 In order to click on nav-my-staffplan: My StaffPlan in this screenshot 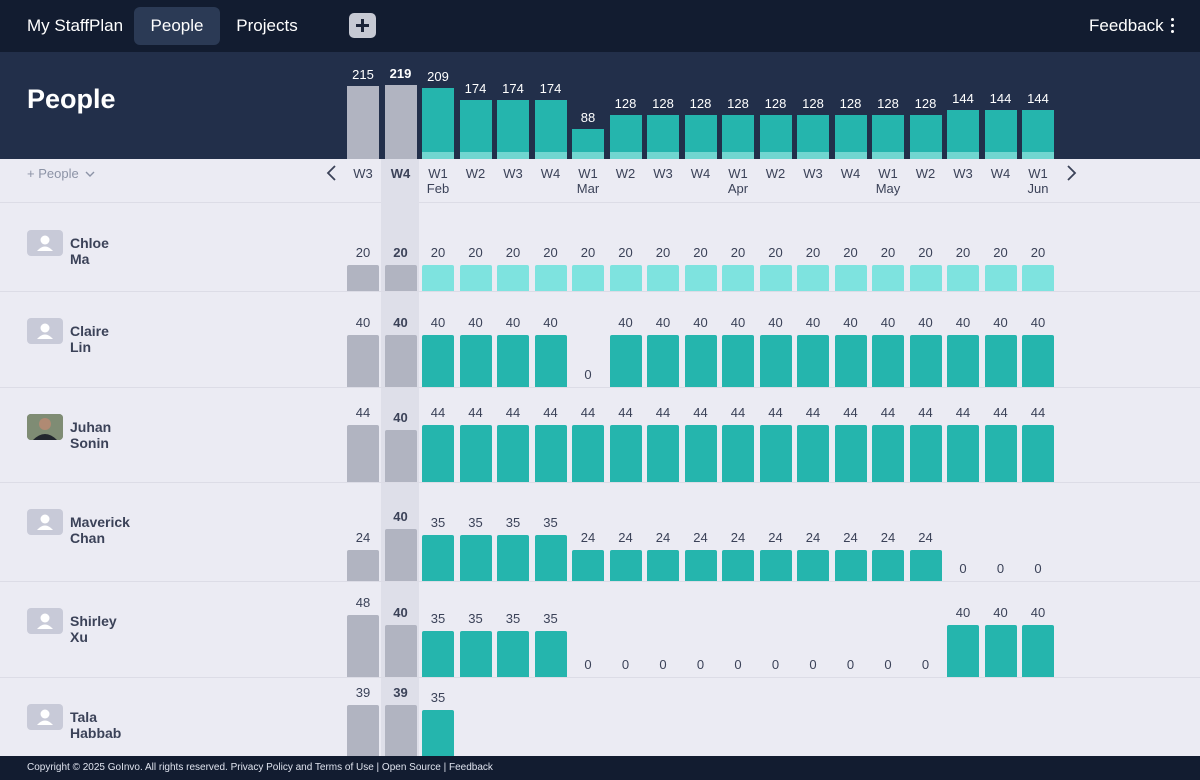, I will do `click(75, 26)`.